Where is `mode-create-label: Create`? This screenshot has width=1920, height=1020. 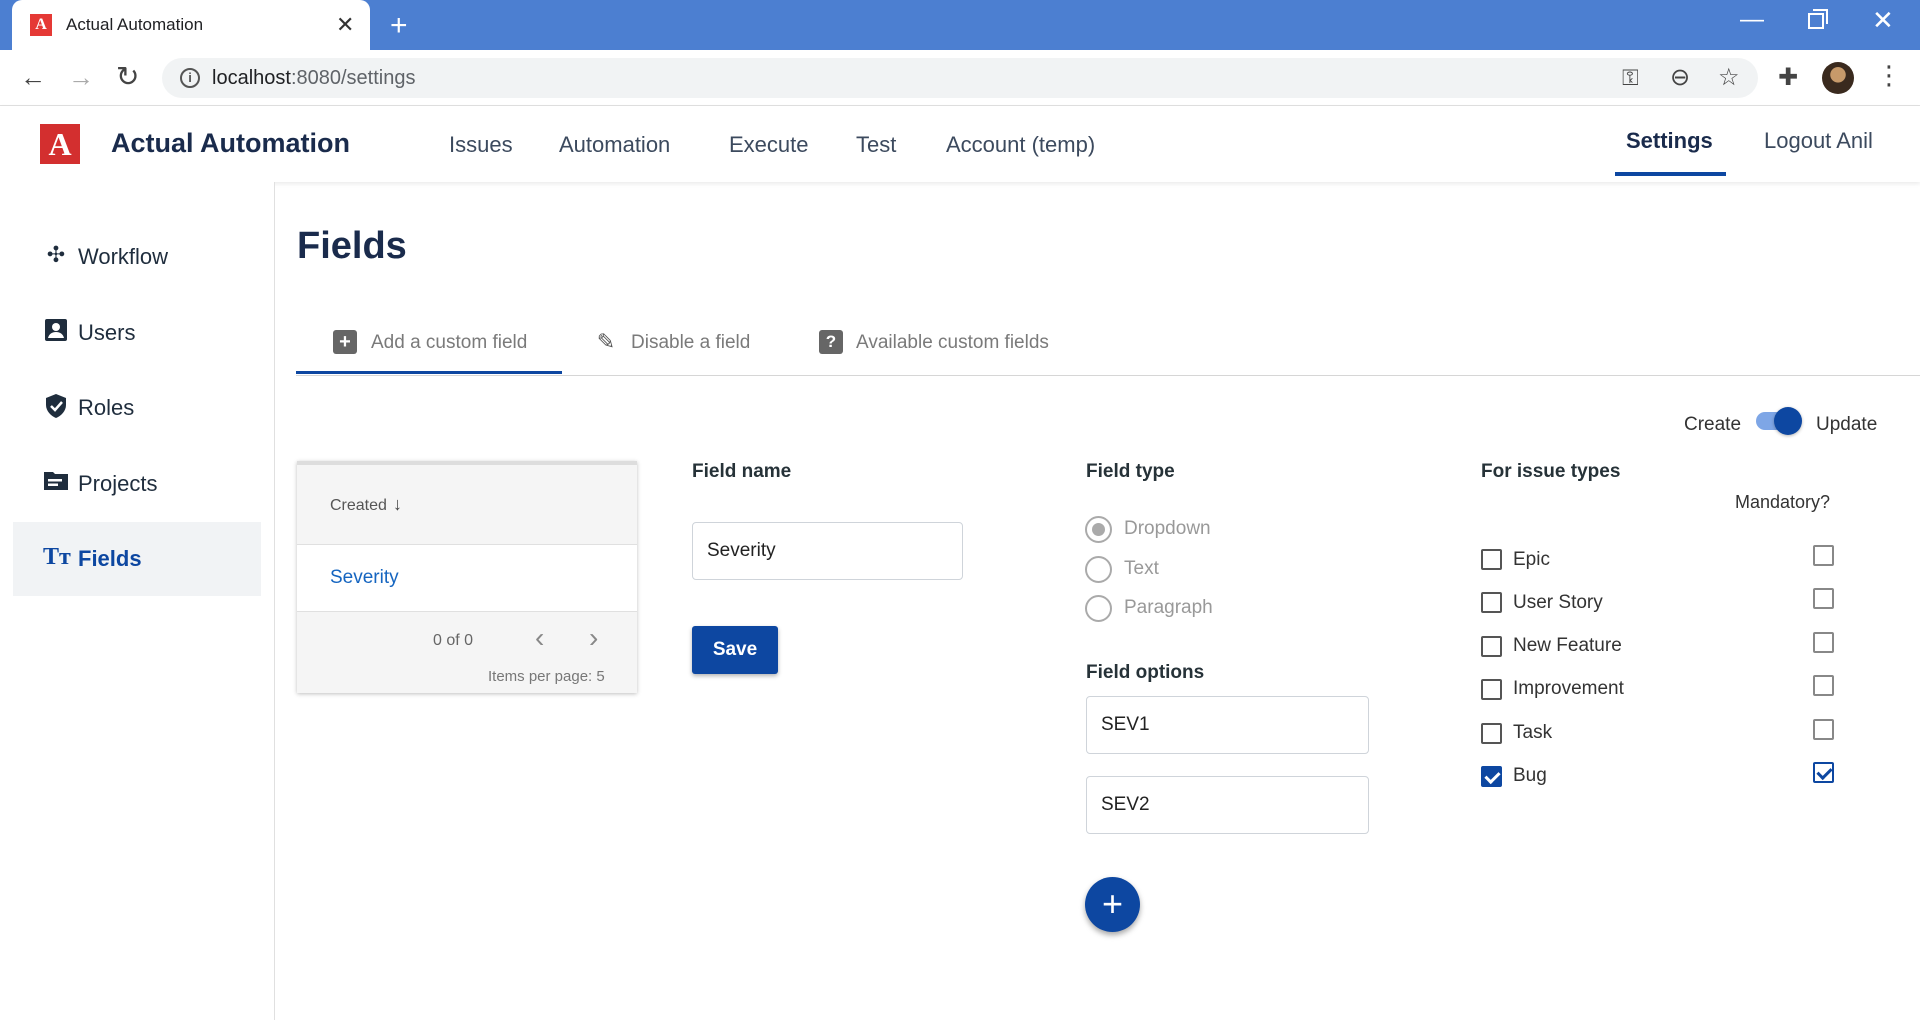 mode-create-label: Create is located at coordinates (1713, 424).